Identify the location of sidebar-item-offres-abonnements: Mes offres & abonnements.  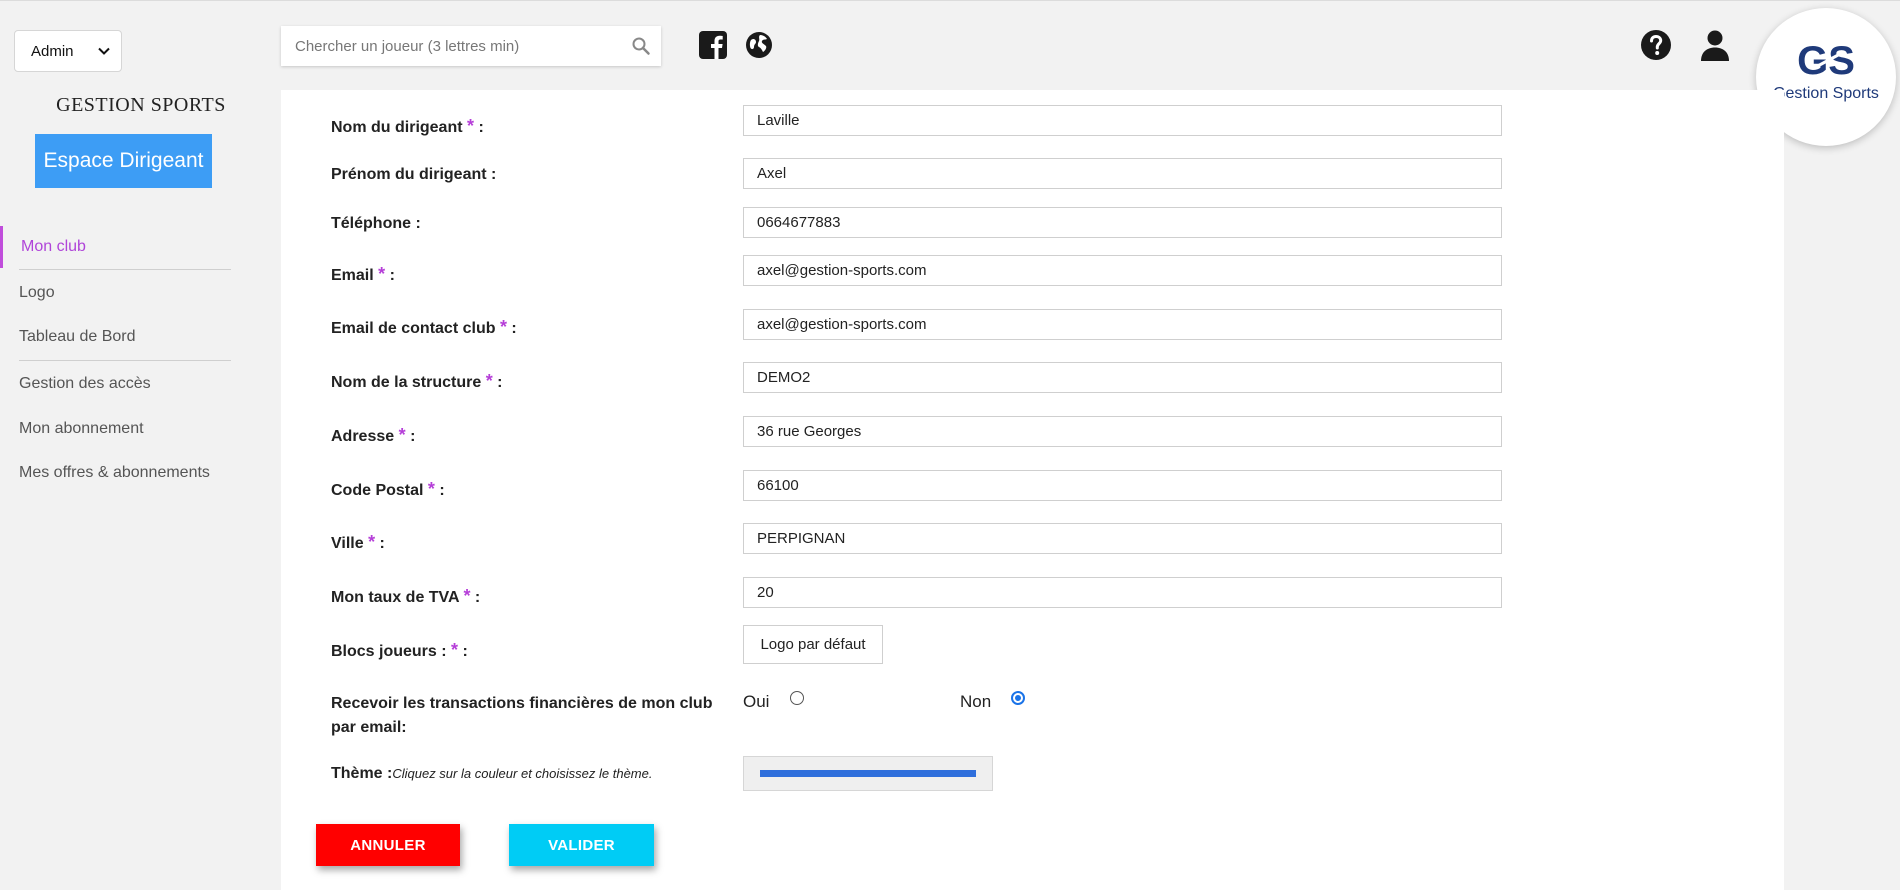
(116, 473).